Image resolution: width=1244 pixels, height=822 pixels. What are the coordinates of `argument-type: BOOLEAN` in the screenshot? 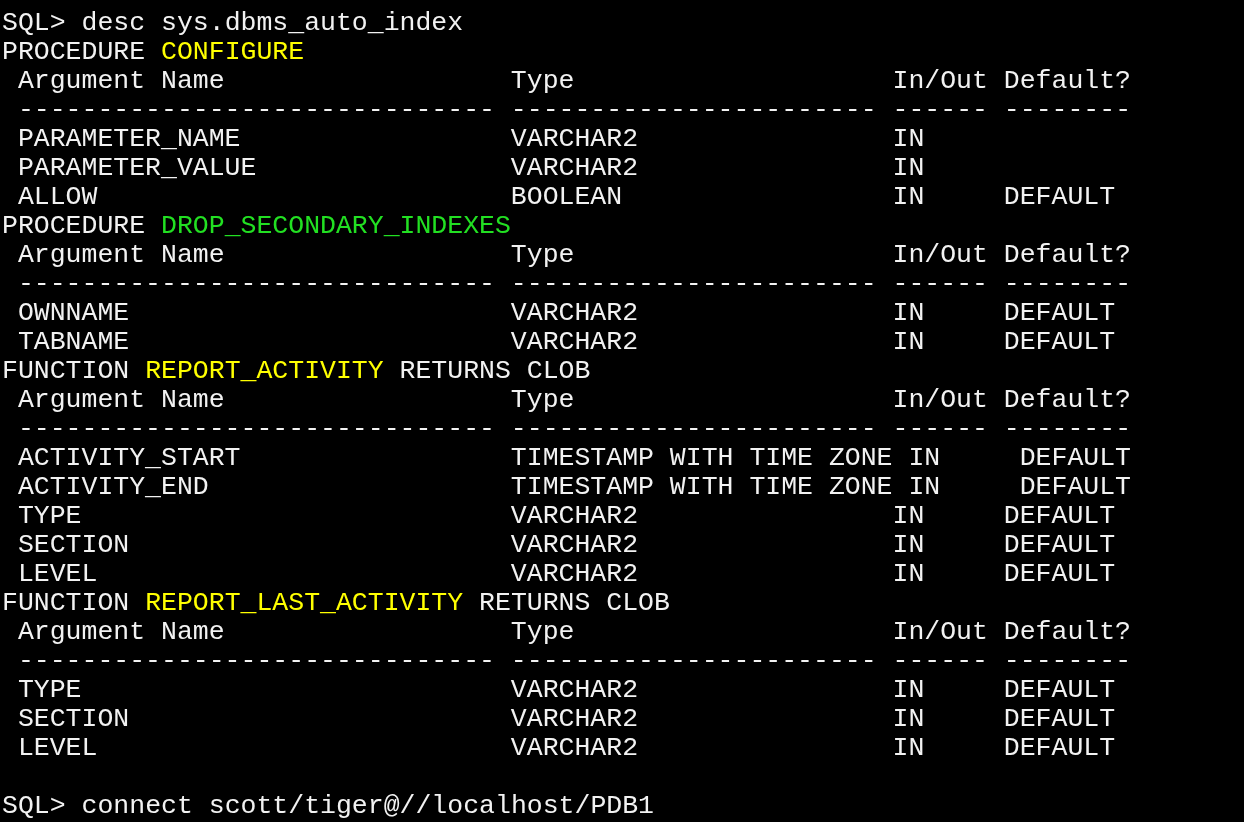 It's located at (566, 197).